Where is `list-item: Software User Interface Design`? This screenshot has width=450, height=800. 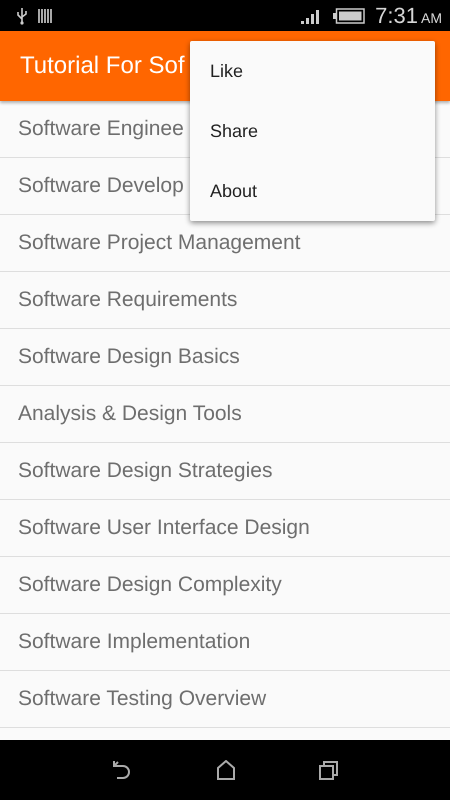
list-item: Software User Interface Design is located at coordinates (225, 528).